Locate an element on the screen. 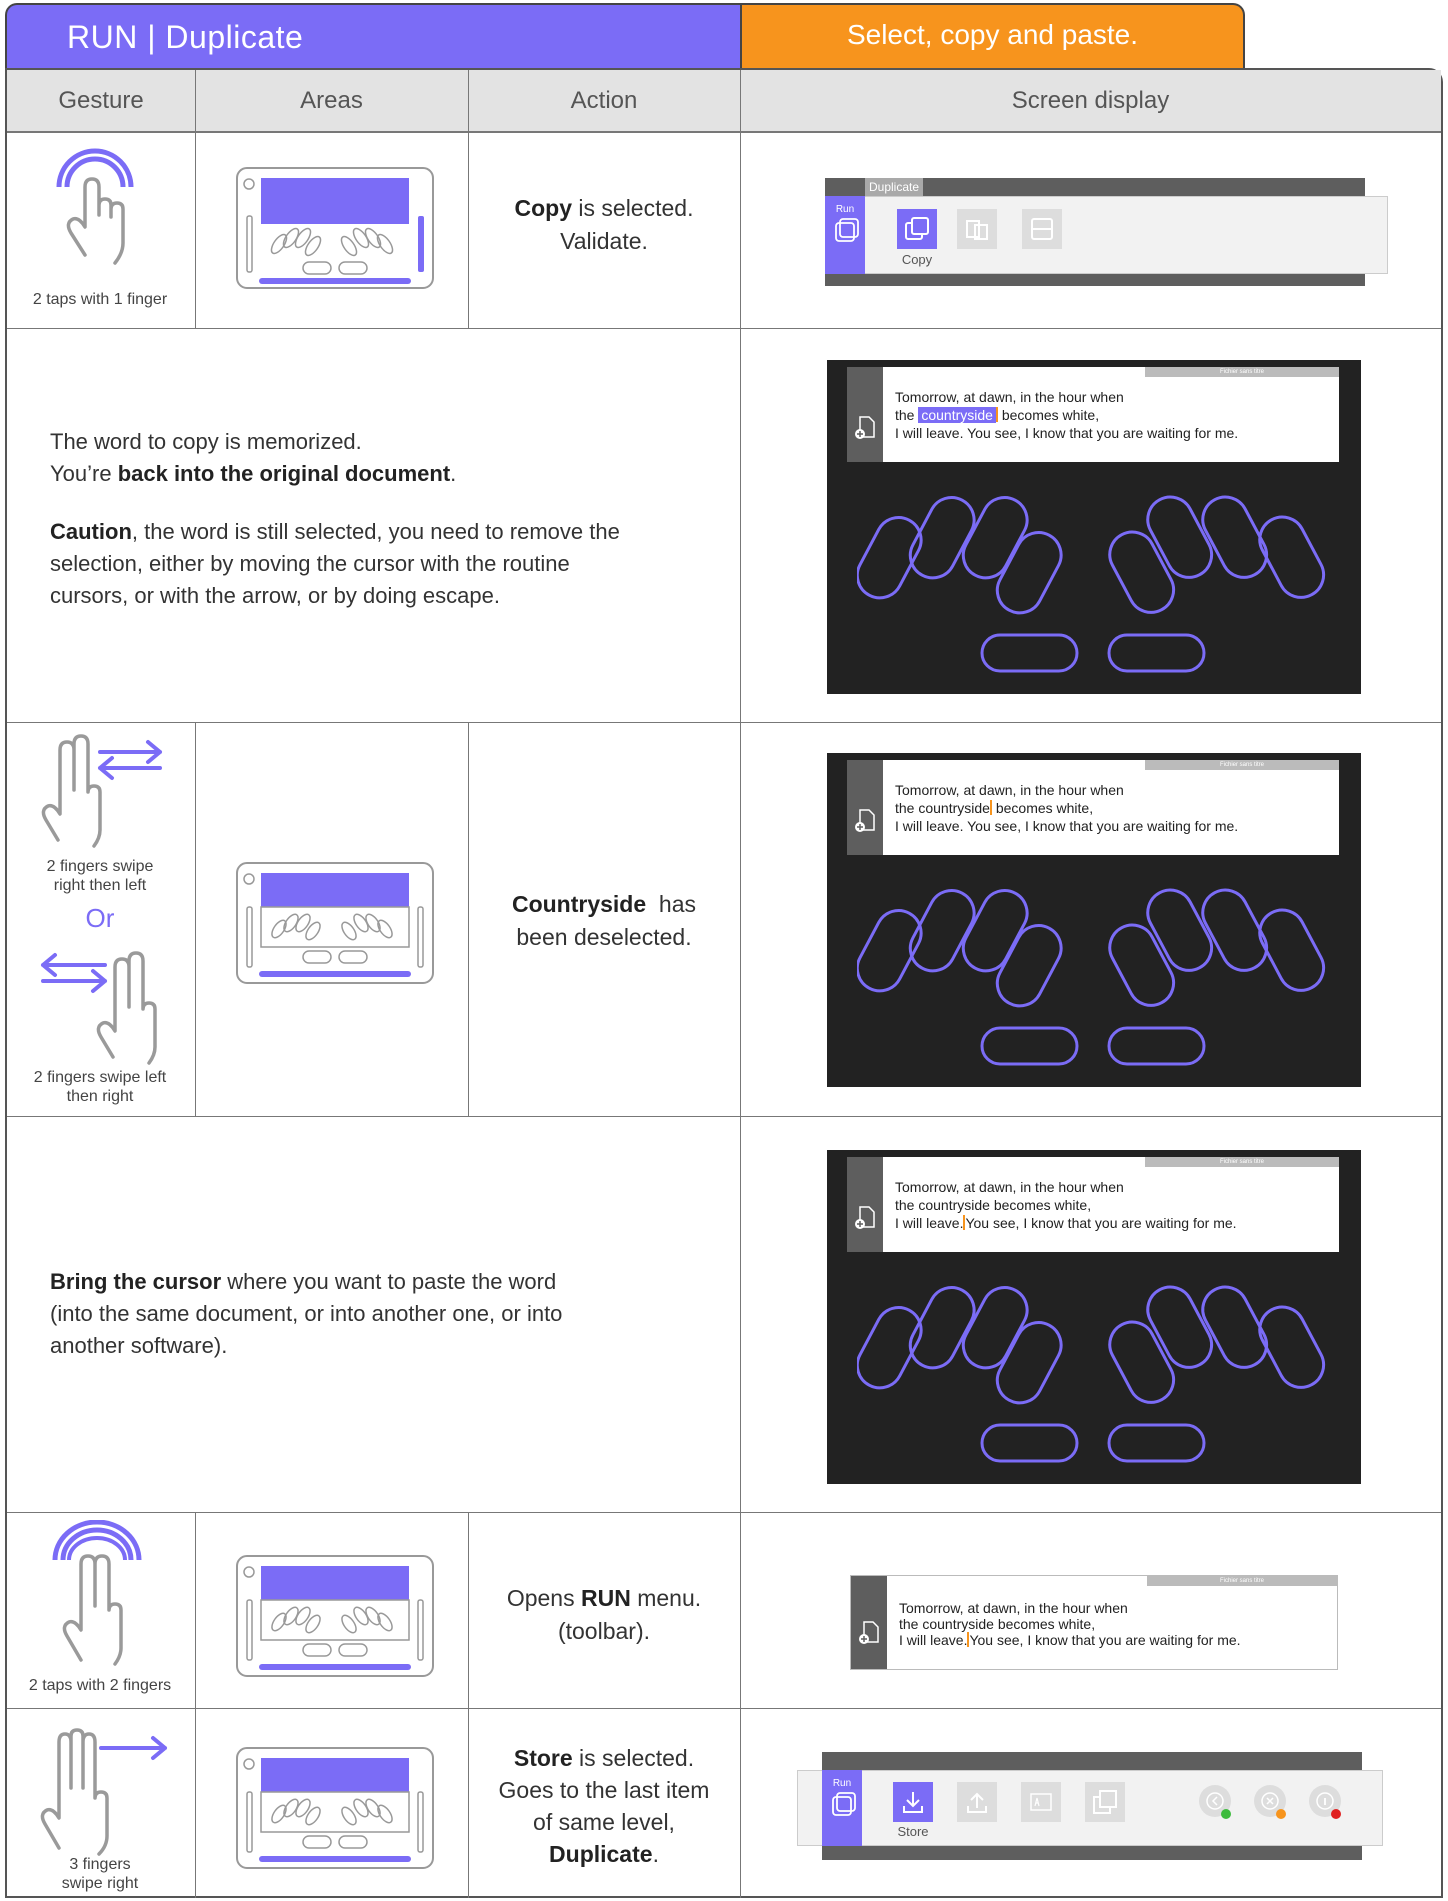  toolbar-run-label: Run is located at coordinates (845, 209).